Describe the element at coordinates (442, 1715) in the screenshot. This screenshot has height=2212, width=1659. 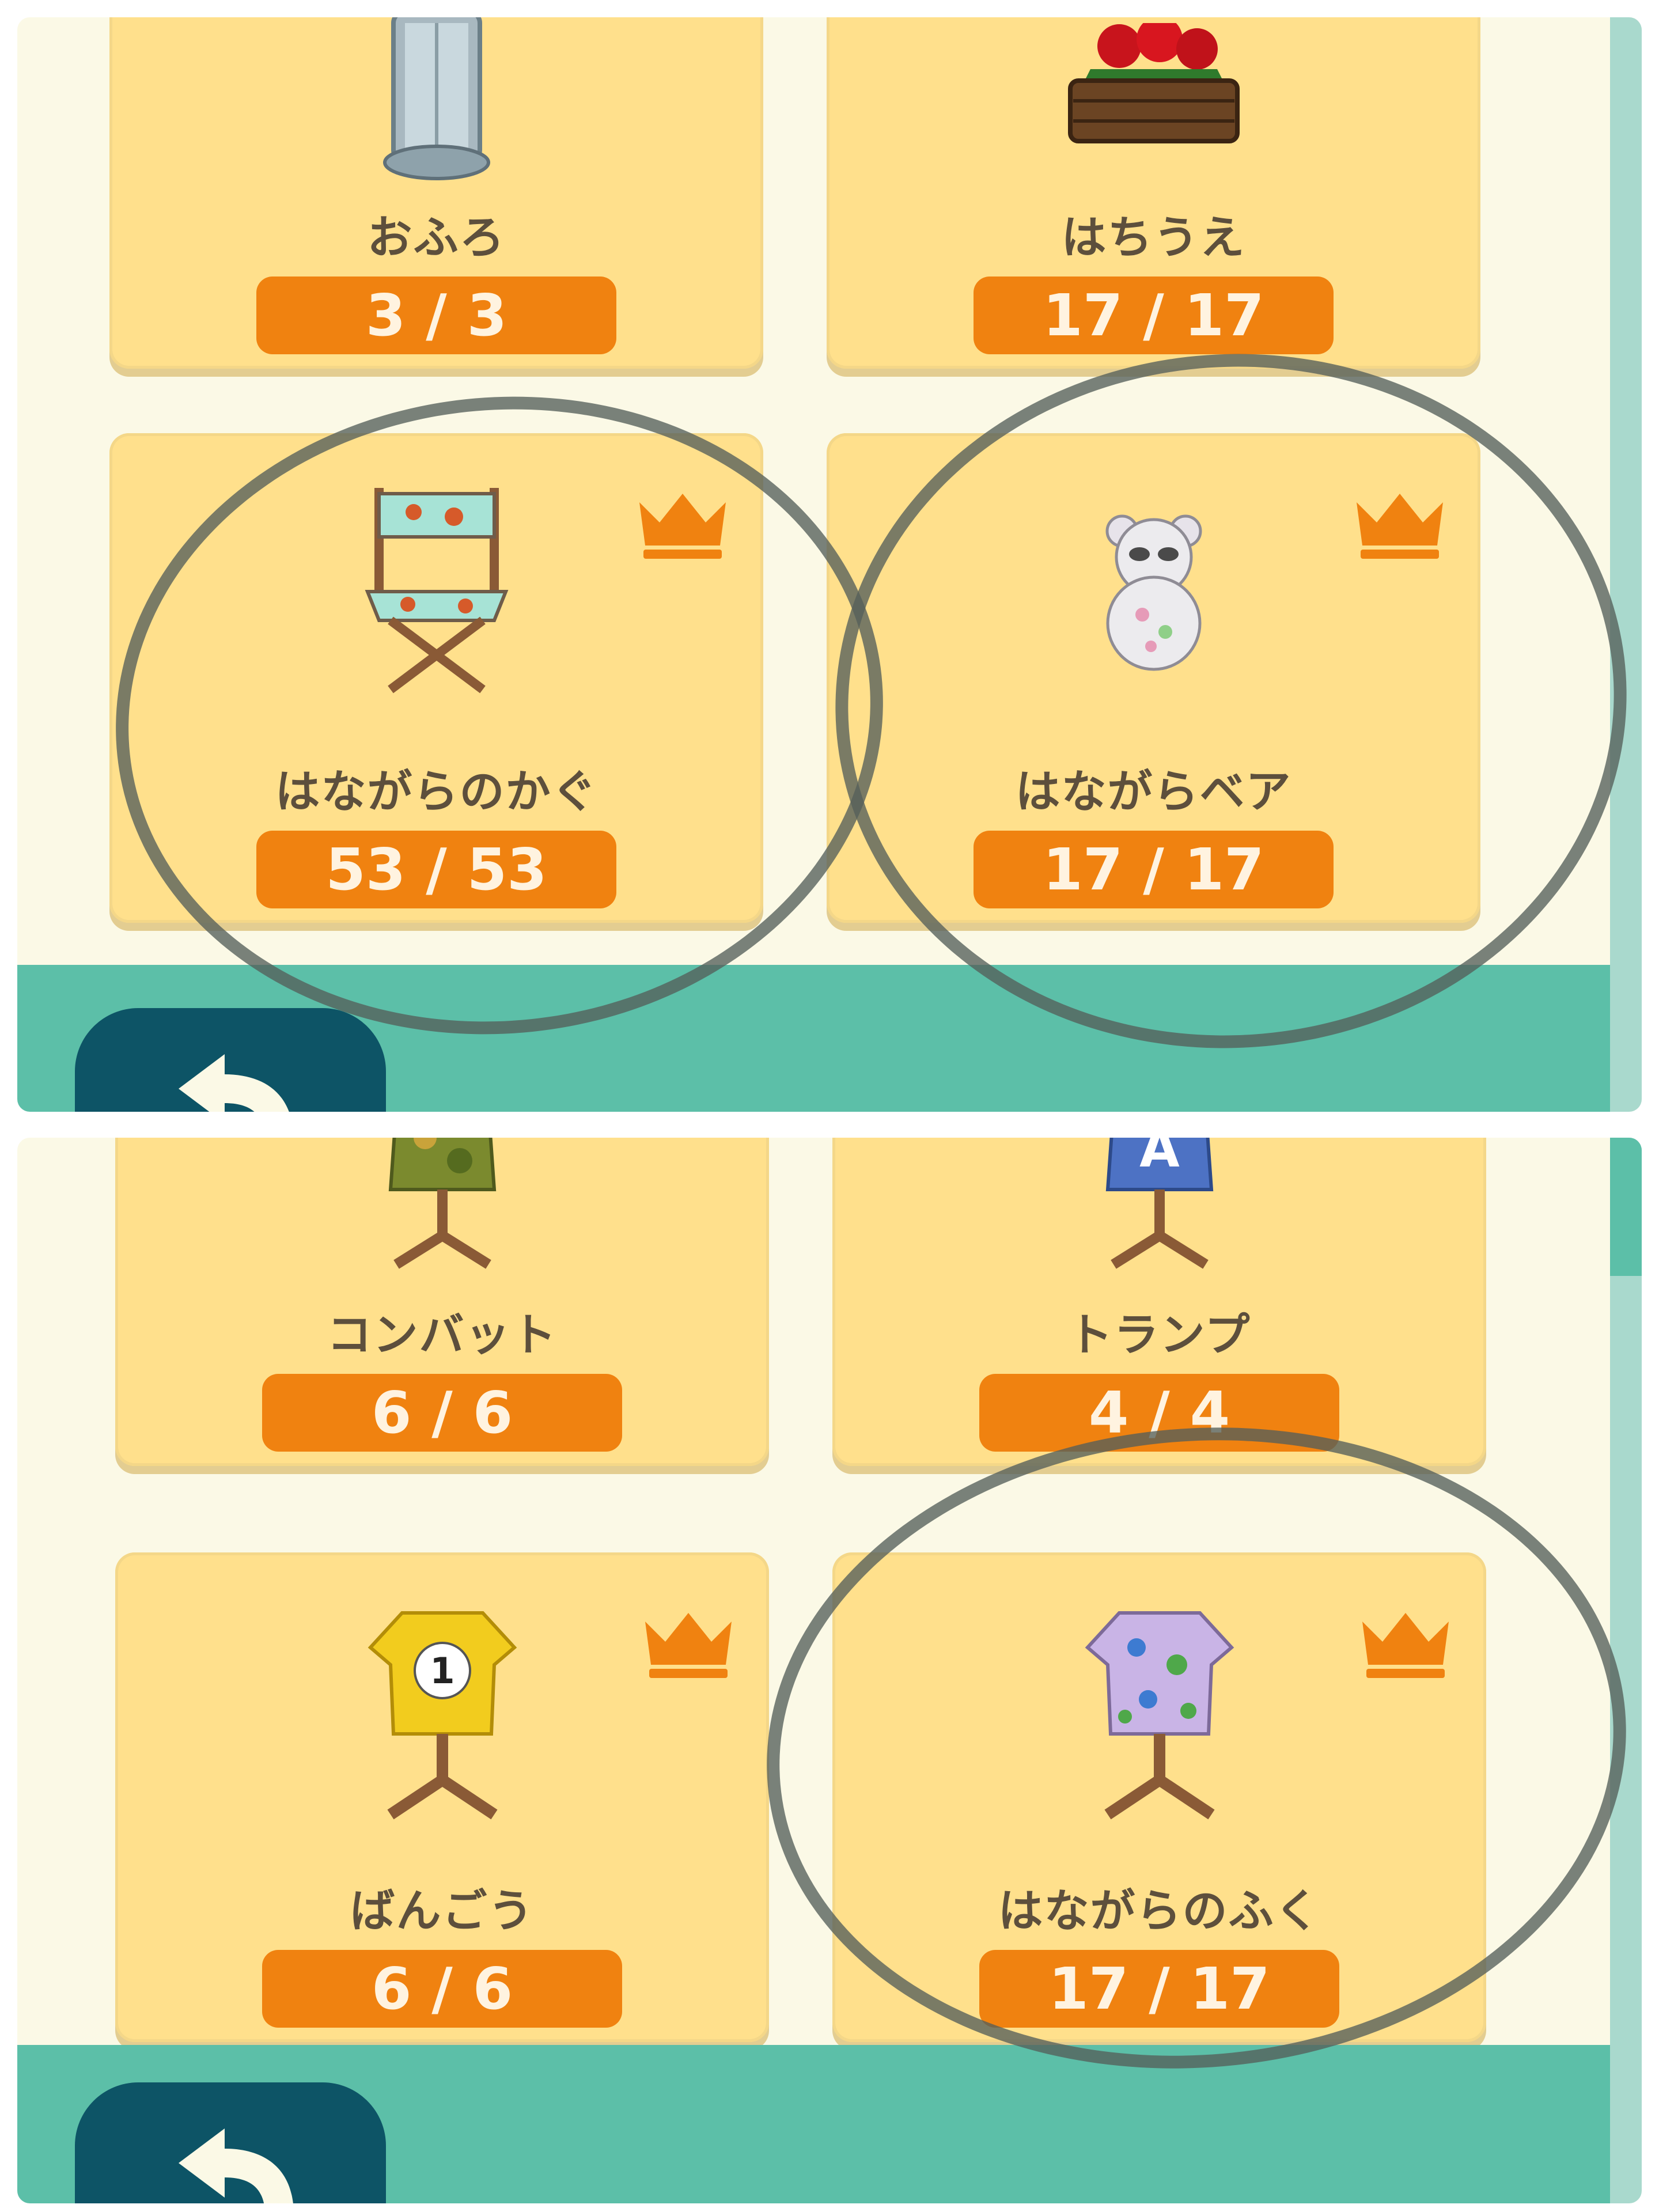
I see `number-shirt-mannequin-icon: 1` at that location.